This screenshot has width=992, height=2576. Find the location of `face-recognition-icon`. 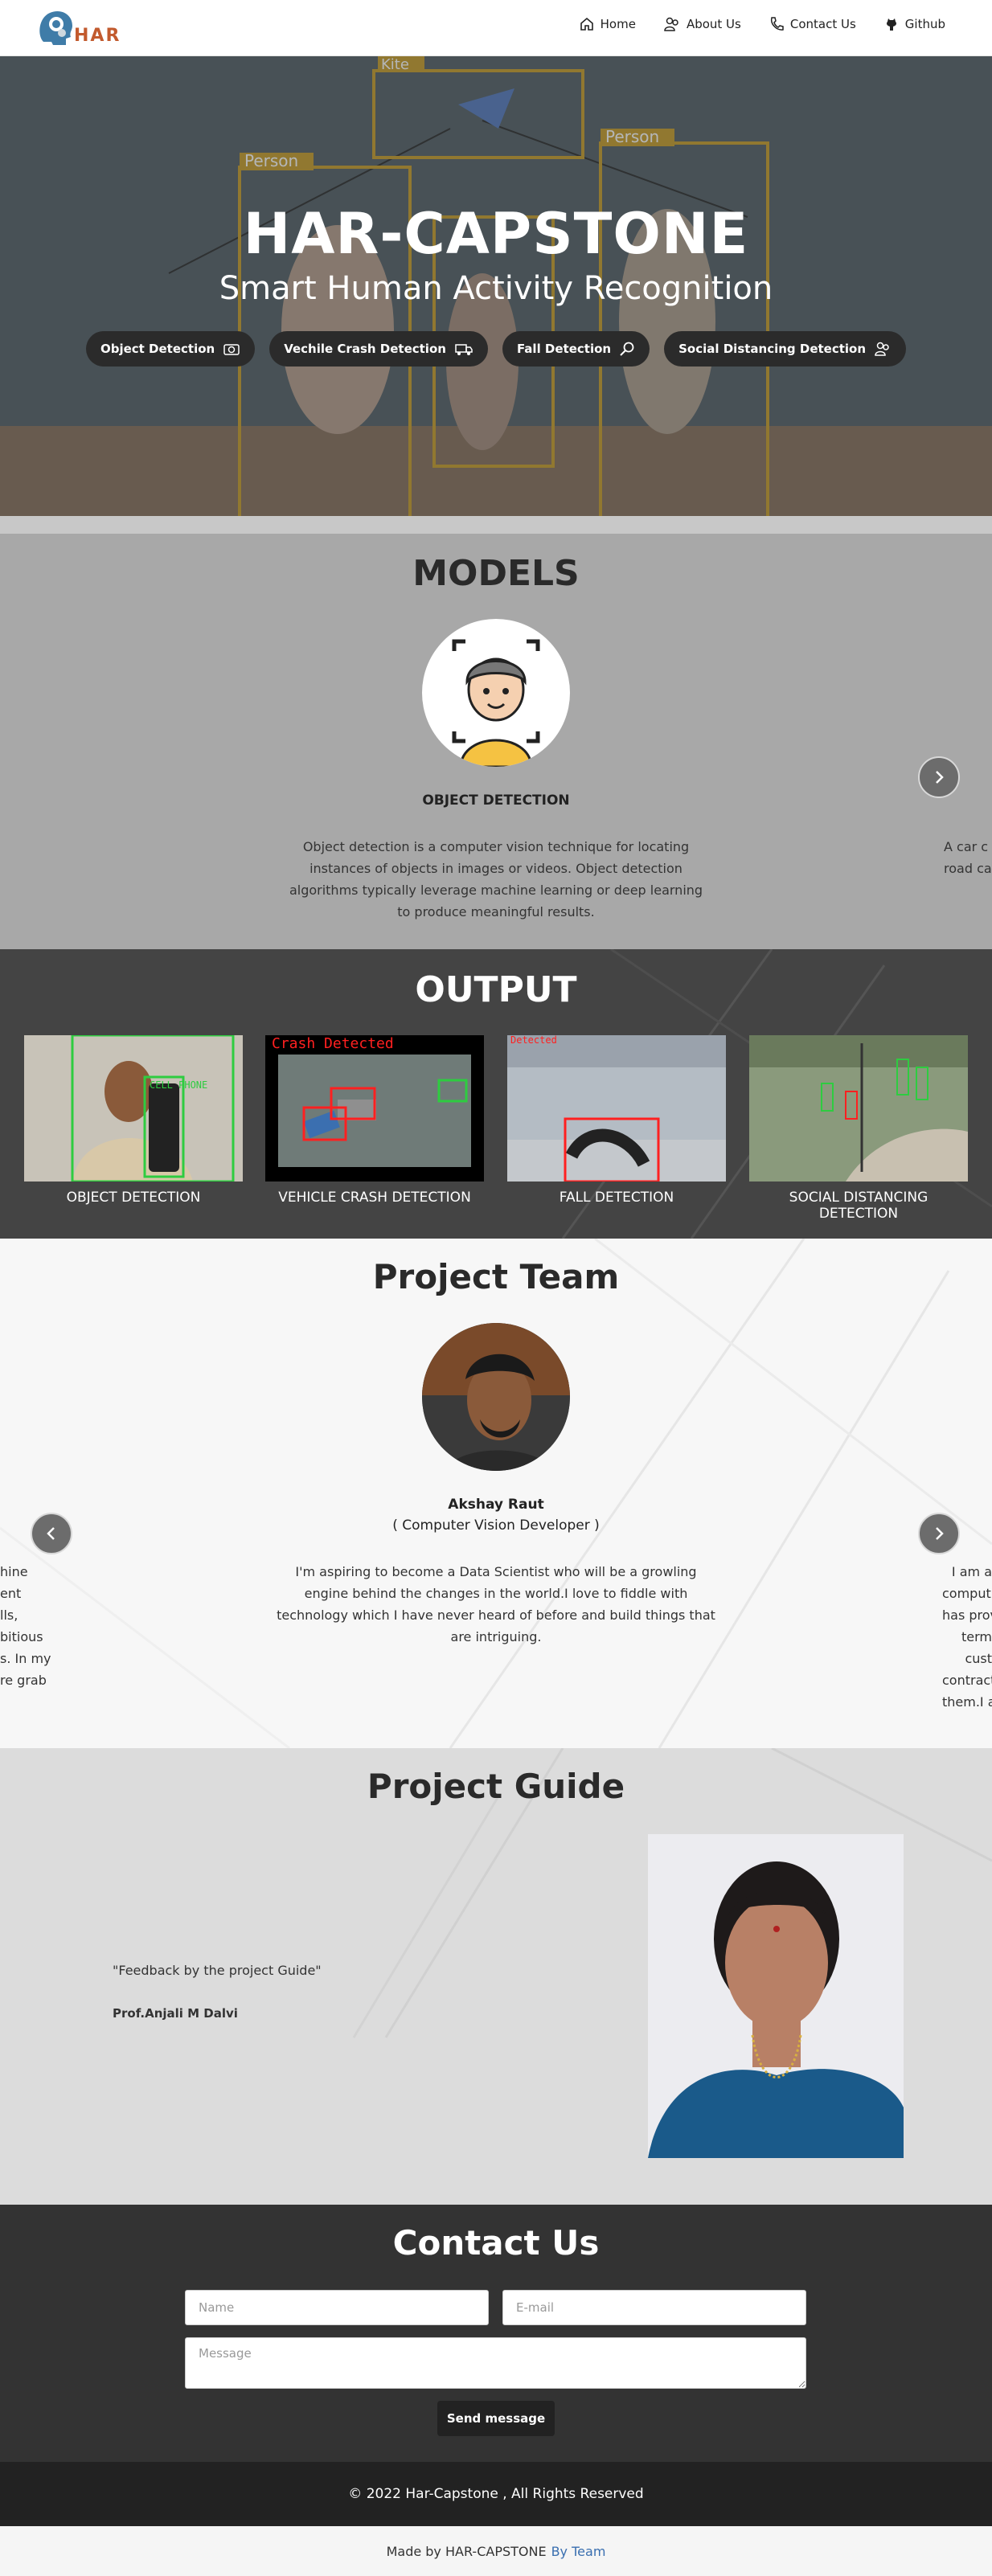

face-recognition-icon is located at coordinates (496, 703).